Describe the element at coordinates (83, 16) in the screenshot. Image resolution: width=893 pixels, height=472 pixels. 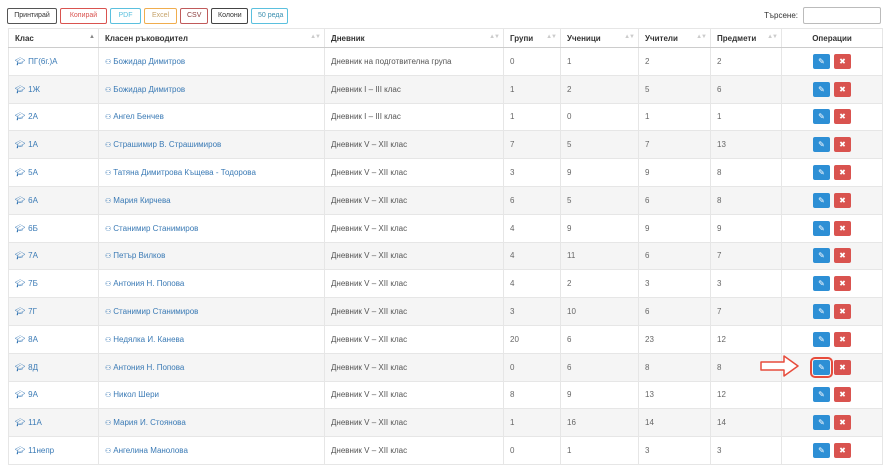
I see `copy-button: Копирай` at that location.